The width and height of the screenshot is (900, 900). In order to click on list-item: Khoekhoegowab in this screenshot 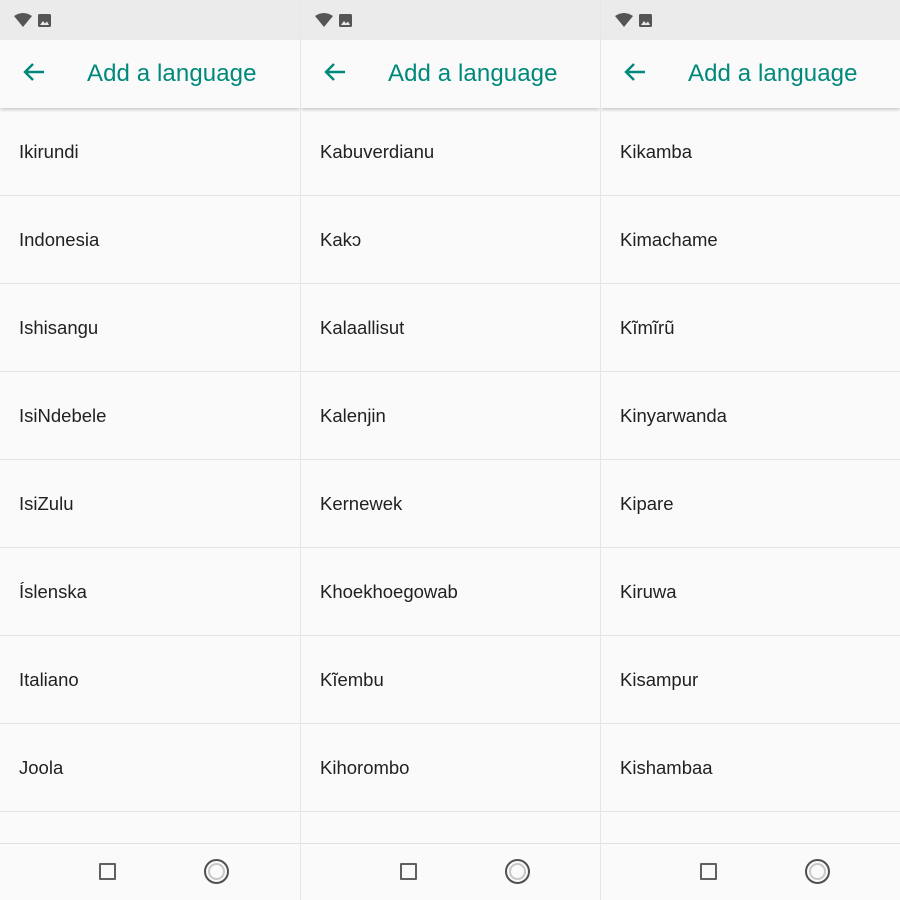, I will do `click(450, 592)`.